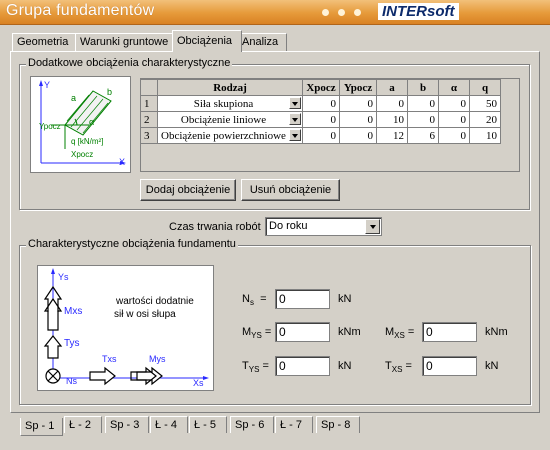 This screenshot has height=450, width=550. Describe the element at coordinates (449, 332) in the screenshot. I see `mxs-input: 0` at that location.